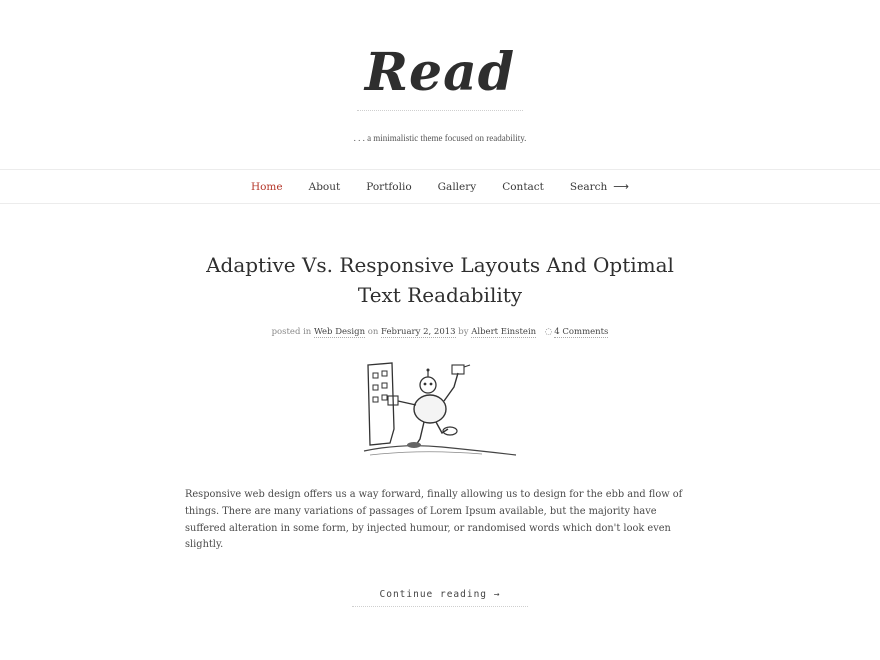 The image size is (880, 660). I want to click on nav-item-about: About, so click(325, 187).